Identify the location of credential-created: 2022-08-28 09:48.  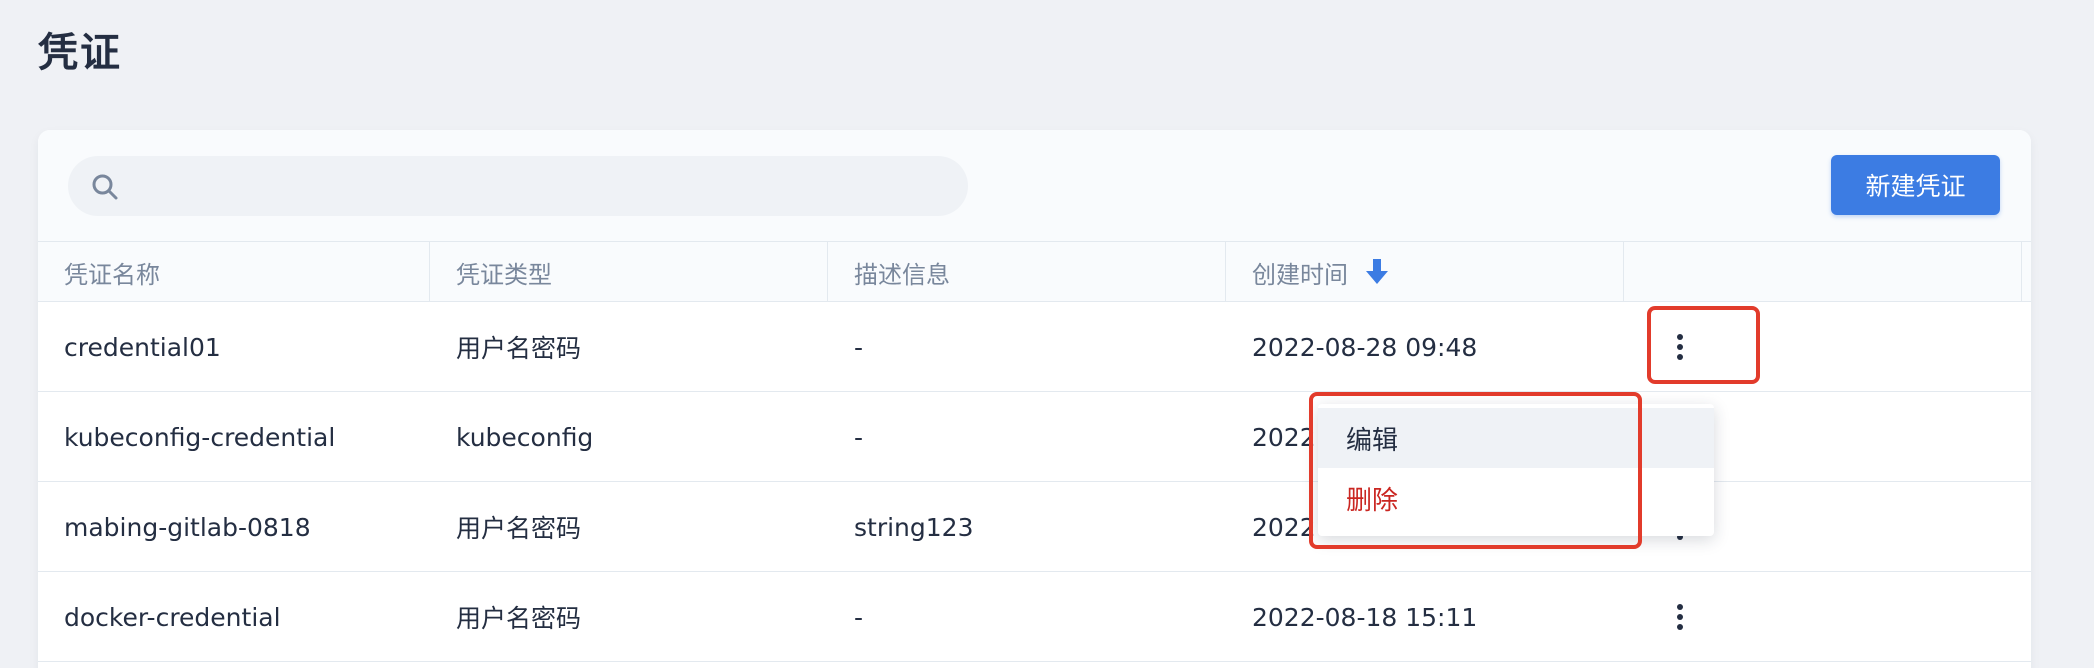
(1365, 347).